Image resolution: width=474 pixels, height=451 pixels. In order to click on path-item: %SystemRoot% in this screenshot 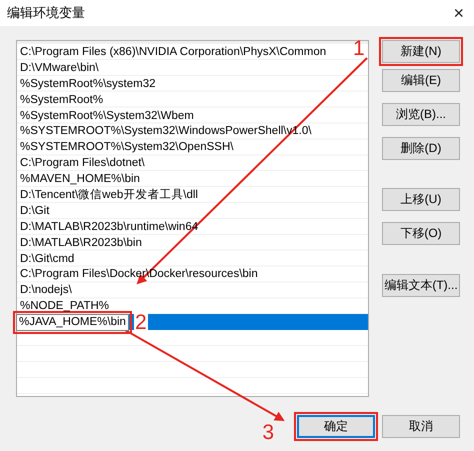, I will do `click(62, 100)`.